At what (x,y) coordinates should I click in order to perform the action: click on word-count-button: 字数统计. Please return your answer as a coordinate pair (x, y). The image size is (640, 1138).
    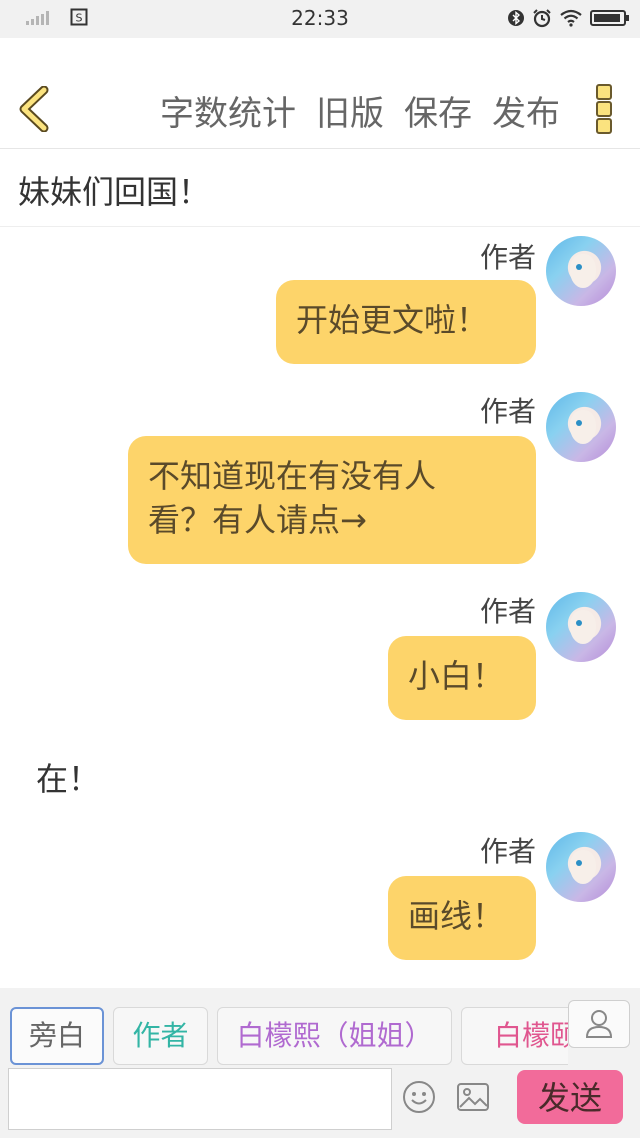
    Looking at the image, I should click on (228, 110).